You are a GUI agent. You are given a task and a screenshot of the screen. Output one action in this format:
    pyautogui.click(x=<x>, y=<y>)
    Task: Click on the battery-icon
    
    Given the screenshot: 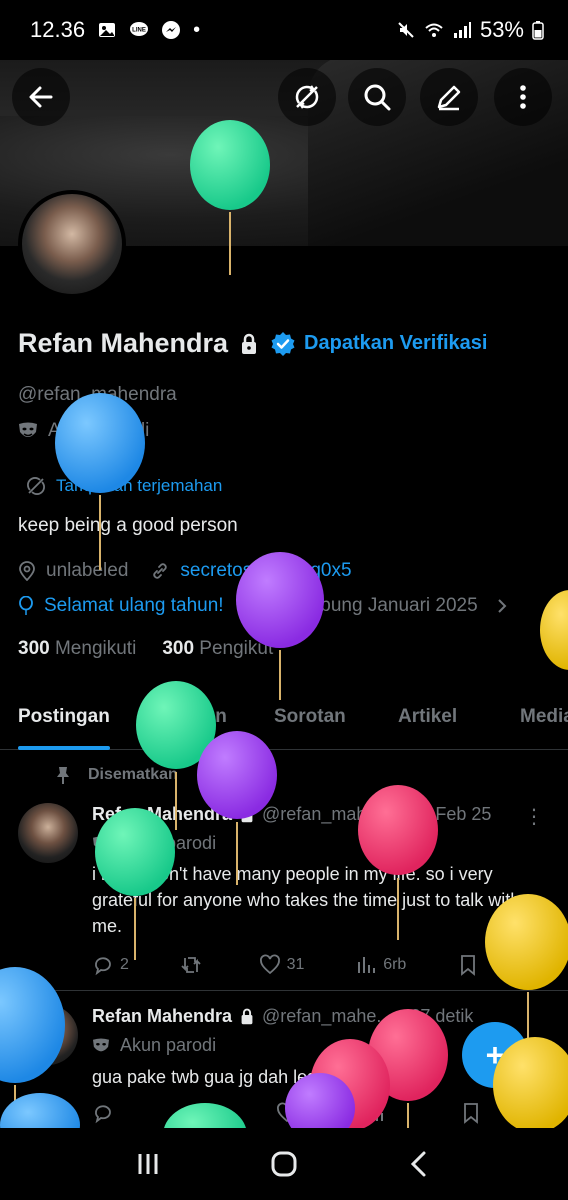 What is the action you would take?
    pyautogui.click(x=538, y=30)
    